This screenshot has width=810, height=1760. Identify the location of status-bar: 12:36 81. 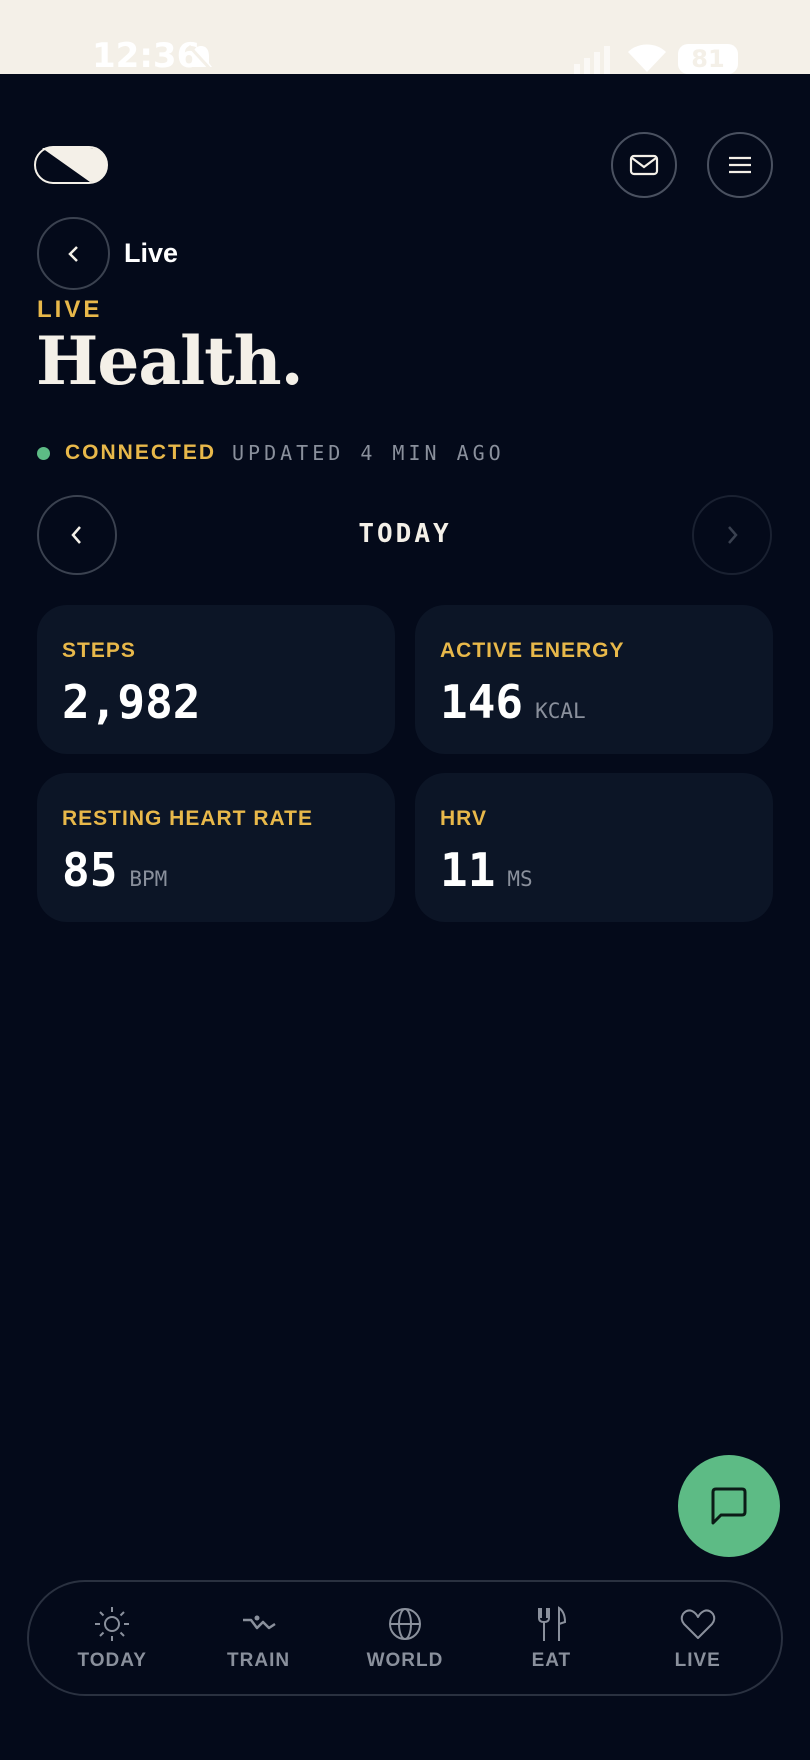
(405, 37).